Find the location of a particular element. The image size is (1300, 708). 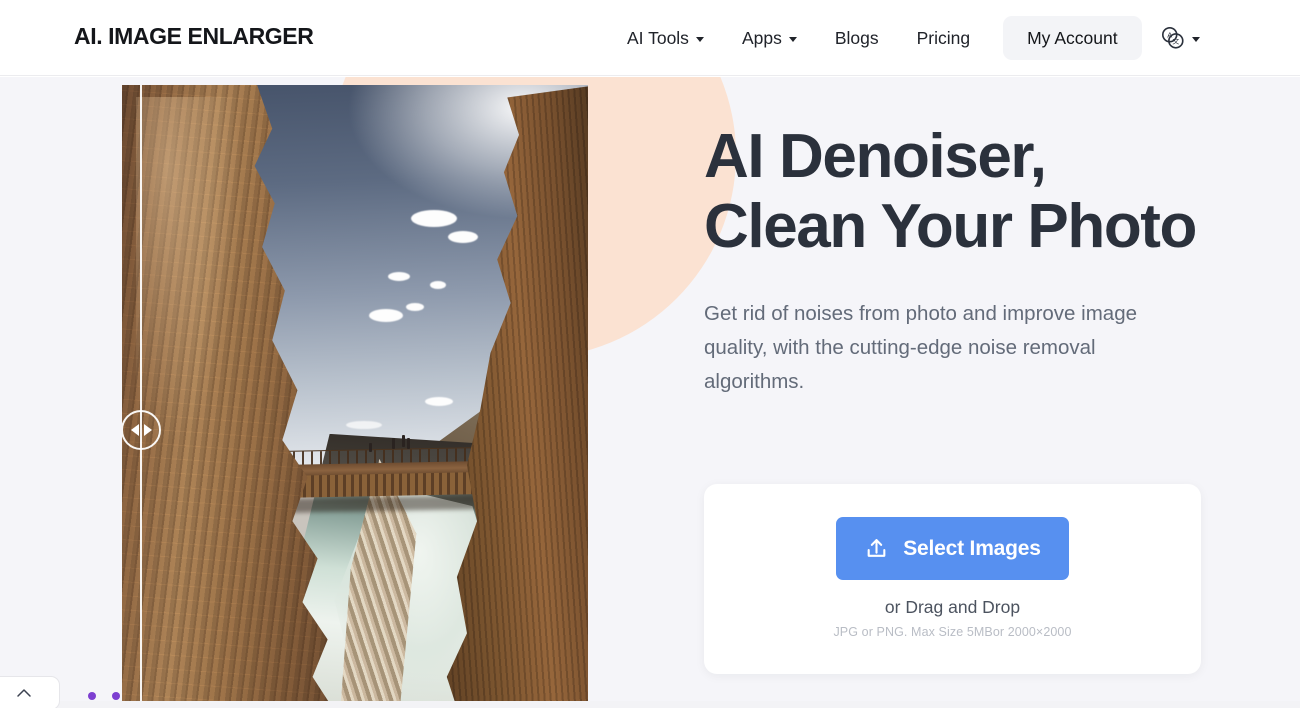

nav-label: Apps is located at coordinates (761, 38).